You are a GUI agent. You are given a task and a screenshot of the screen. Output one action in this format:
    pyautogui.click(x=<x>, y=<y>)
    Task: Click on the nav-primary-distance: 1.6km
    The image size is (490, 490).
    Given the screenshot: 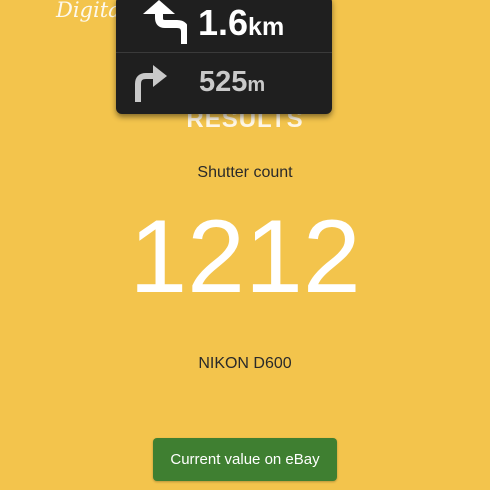 What is the action you would take?
    pyautogui.click(x=241, y=23)
    